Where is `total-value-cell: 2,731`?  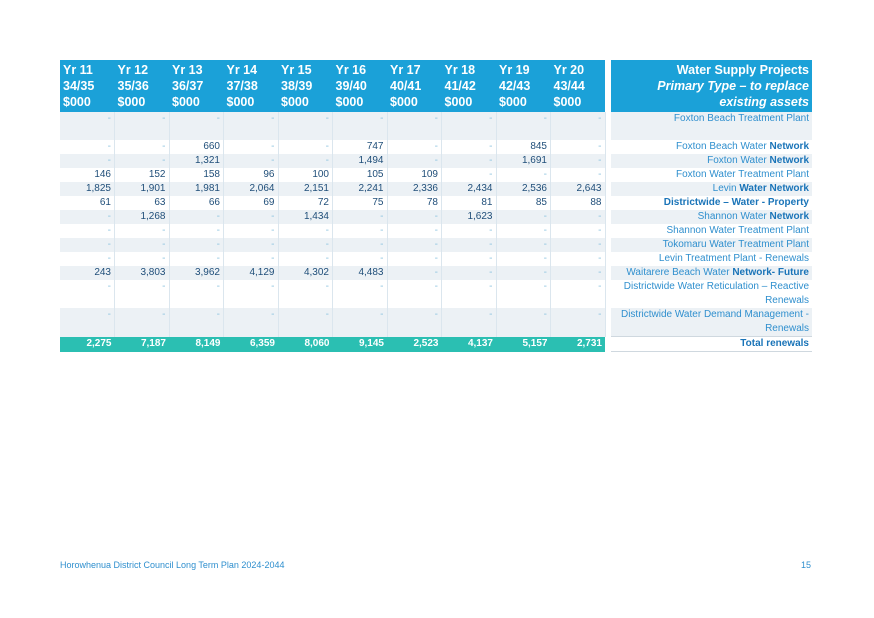 total-value-cell: 2,731 is located at coordinates (577, 344).